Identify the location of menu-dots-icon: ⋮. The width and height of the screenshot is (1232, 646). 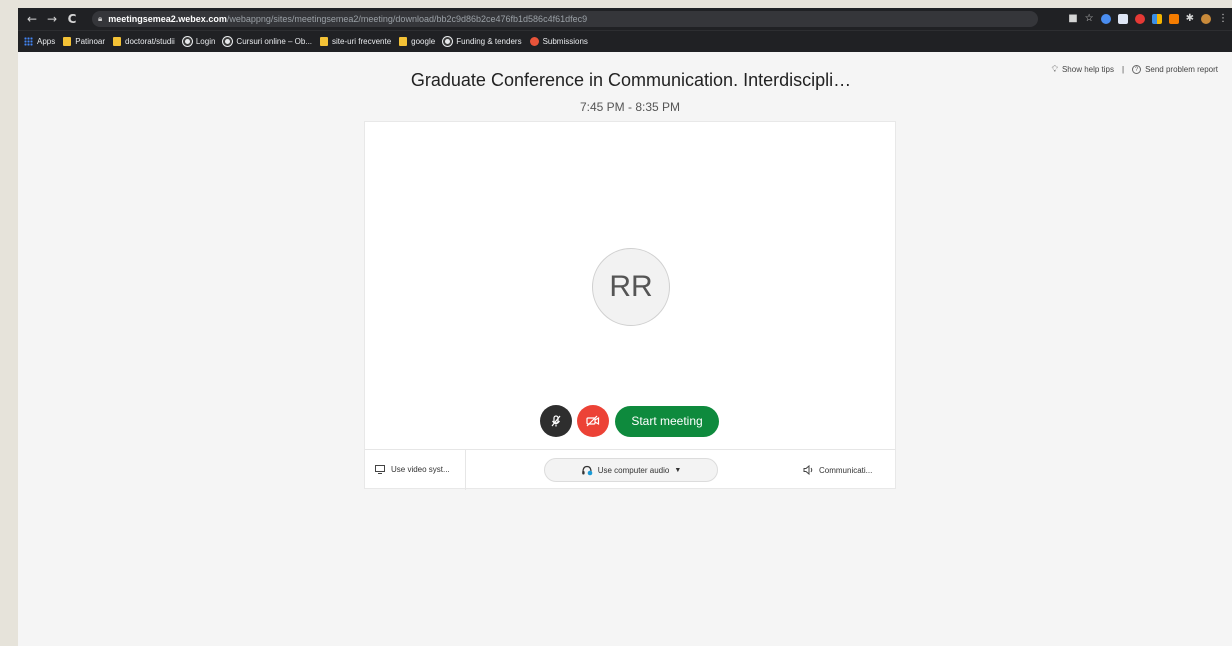
(1223, 19).